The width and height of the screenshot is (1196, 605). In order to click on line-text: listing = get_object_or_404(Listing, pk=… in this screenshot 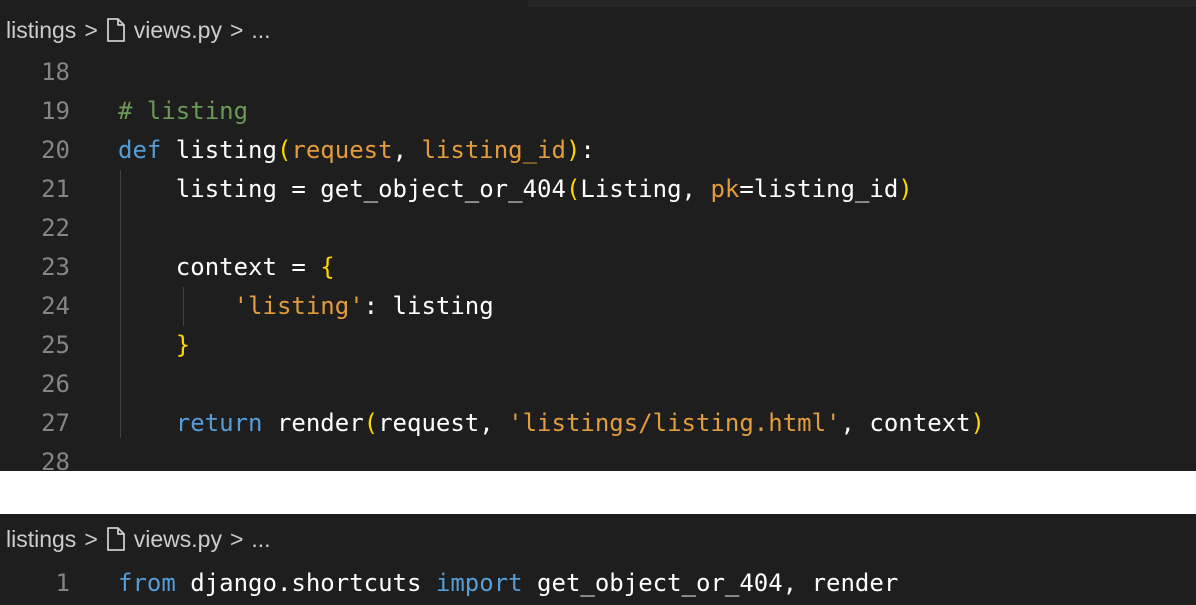, I will do `click(515, 189)`.